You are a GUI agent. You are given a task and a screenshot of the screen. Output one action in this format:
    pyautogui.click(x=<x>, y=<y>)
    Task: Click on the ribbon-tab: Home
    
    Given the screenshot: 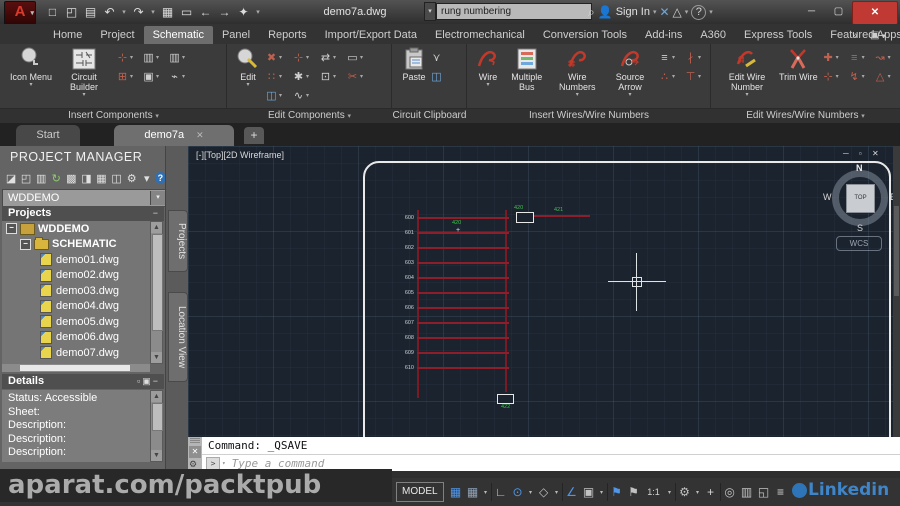 What is the action you would take?
    pyautogui.click(x=67, y=35)
    